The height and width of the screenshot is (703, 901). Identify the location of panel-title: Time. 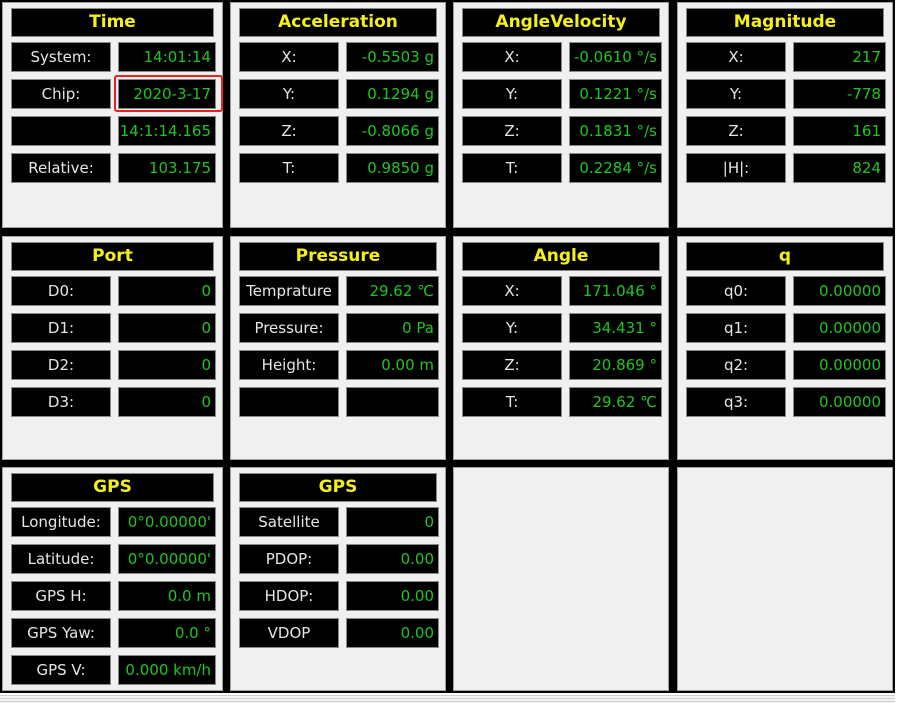
(112, 22).